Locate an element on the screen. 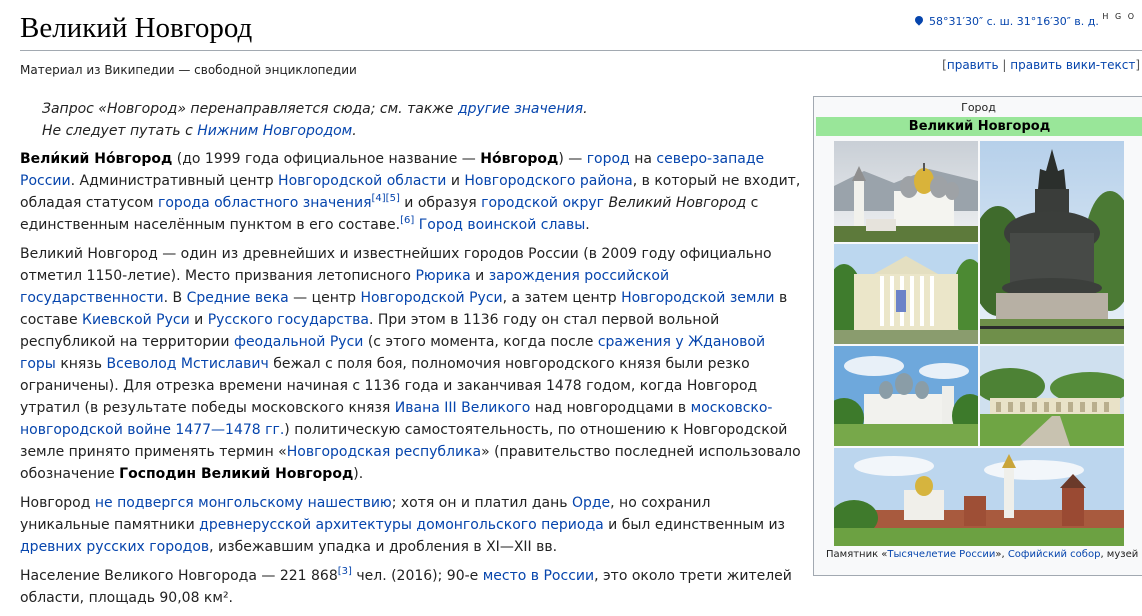  infobox-name: Великий Новгород is located at coordinates (979, 126).